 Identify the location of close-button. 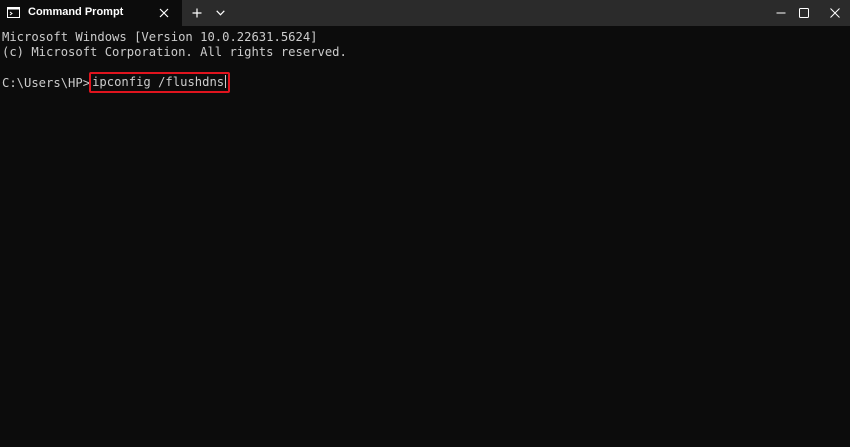
(831, 13).